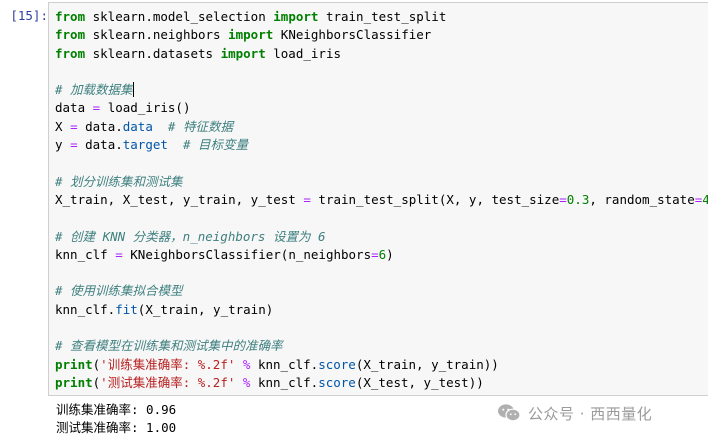 The image size is (708, 441). What do you see at coordinates (435, 199) in the screenshot?
I see `code-token: train_test_split(X, y, test_size` at bounding box center [435, 199].